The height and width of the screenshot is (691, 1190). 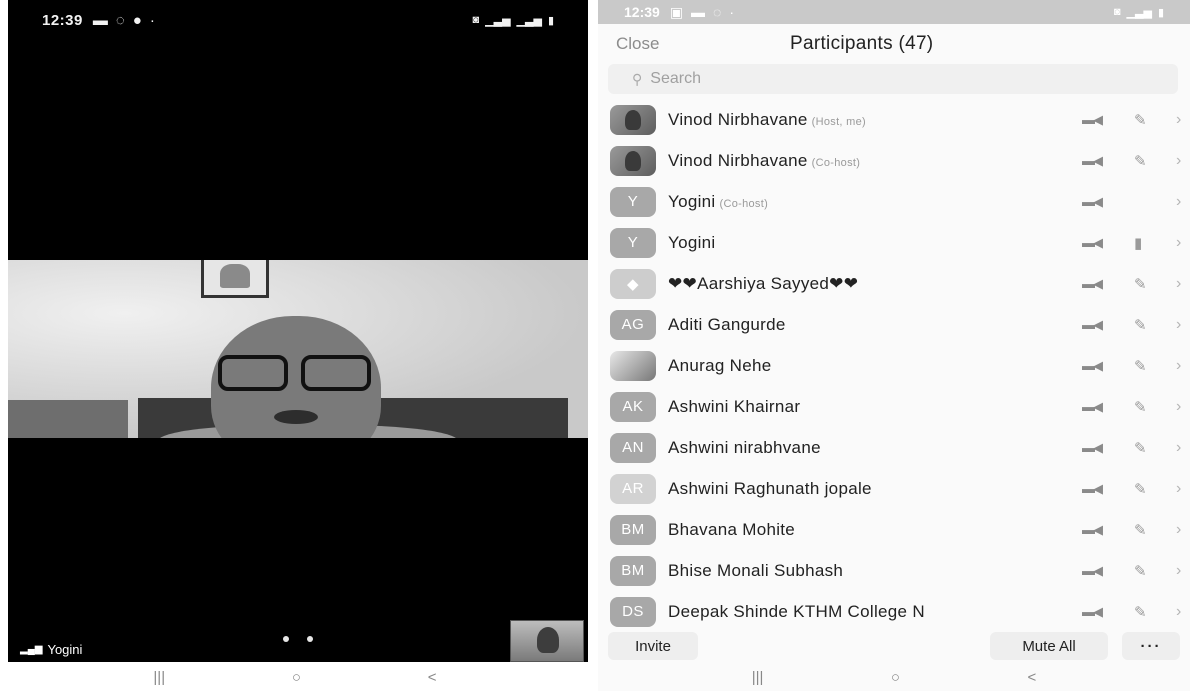 What do you see at coordinates (298, 20) in the screenshot?
I see `status-bar: 12:39 ▬ ◌ ● · ◙ ▁▃▅ ▁▃▅ ▮` at bounding box center [298, 20].